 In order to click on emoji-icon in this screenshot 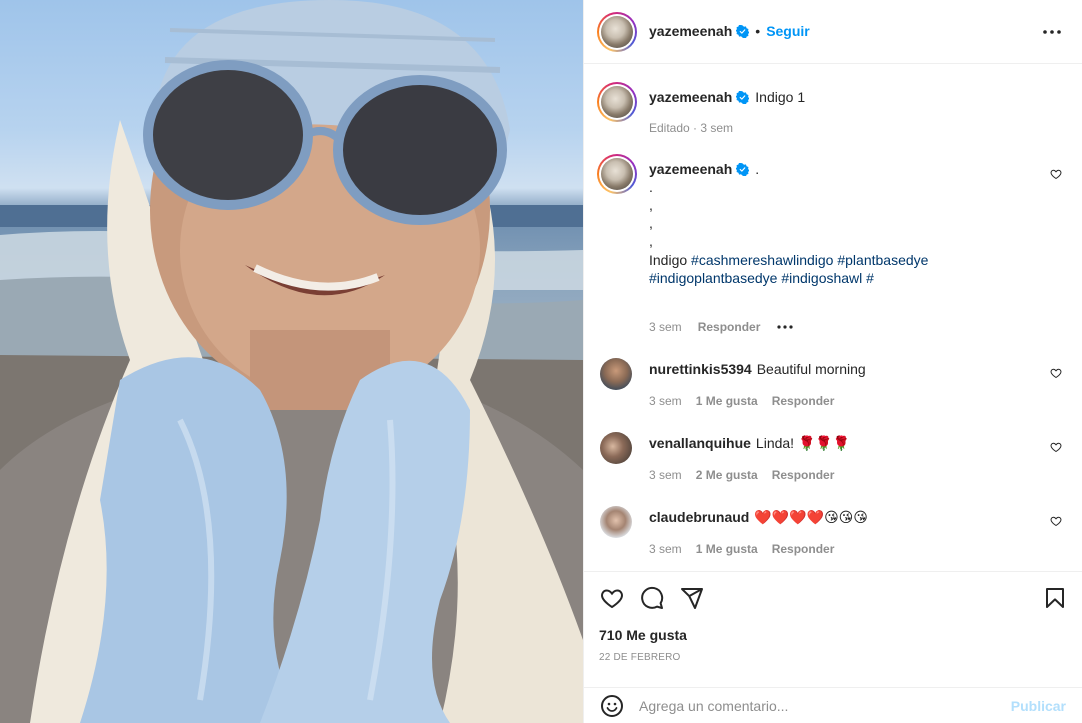, I will do `click(612, 706)`.